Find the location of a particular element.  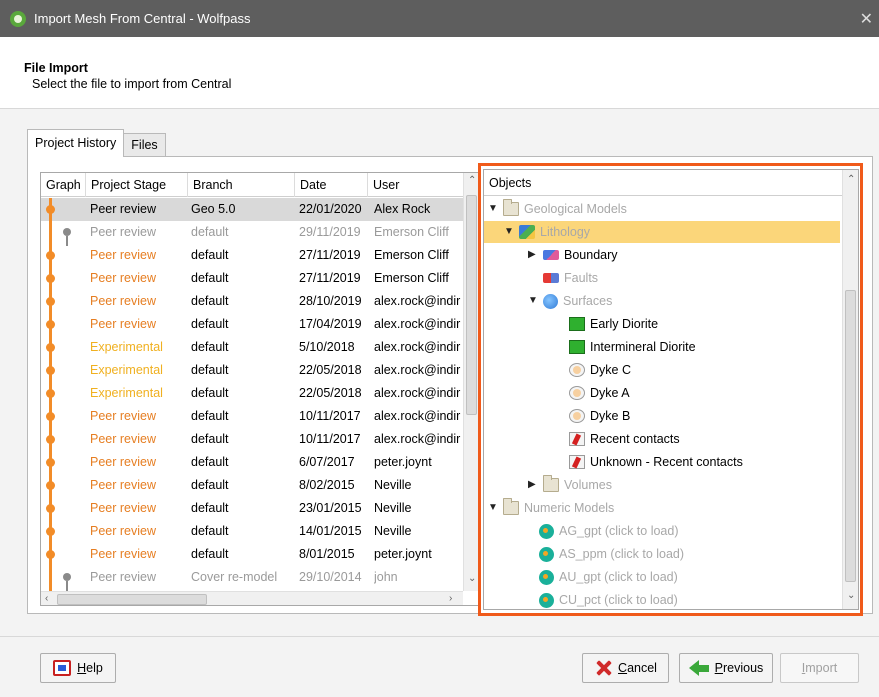

tree-item: ▶ Volumes is located at coordinates (548, 485).